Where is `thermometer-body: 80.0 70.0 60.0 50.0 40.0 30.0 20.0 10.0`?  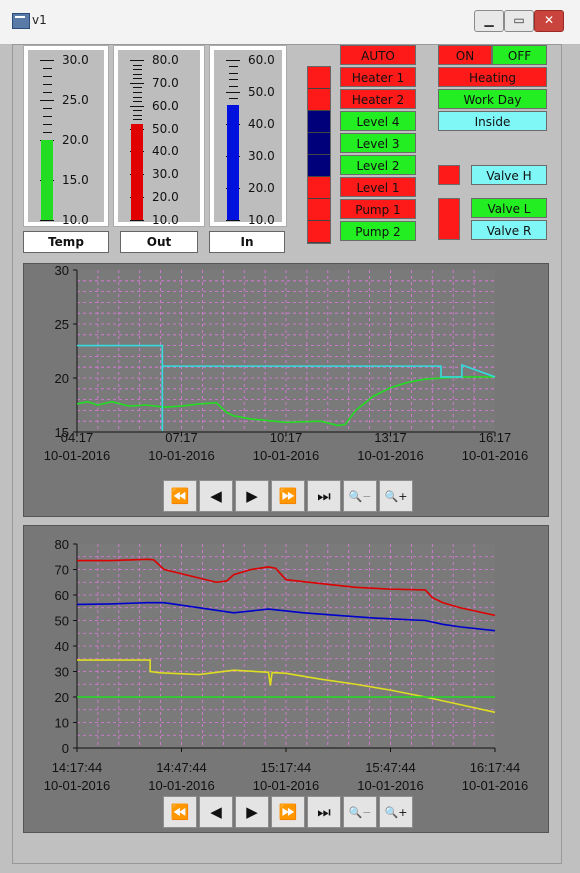
thermometer-body: 80.0 70.0 60.0 50.0 40.0 30.0 20.0 10.0 is located at coordinates (159, 138).